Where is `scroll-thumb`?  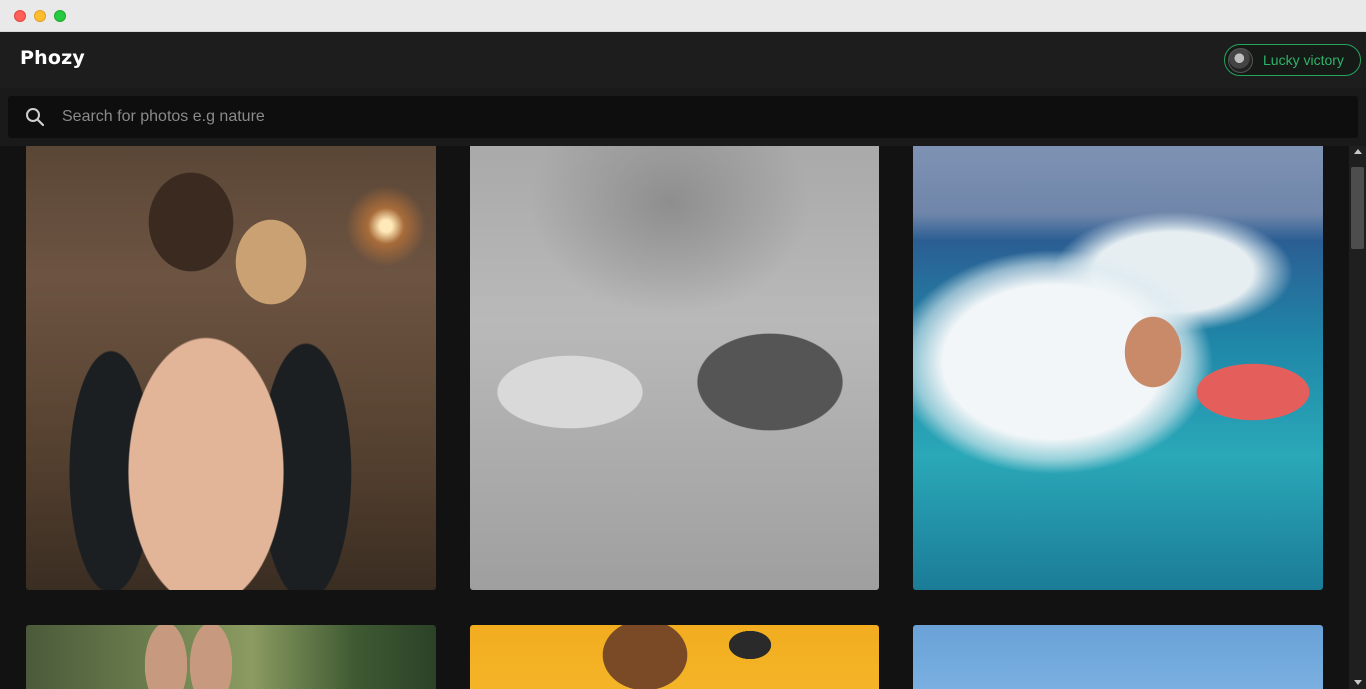
scroll-thumb is located at coordinates (1357, 208).